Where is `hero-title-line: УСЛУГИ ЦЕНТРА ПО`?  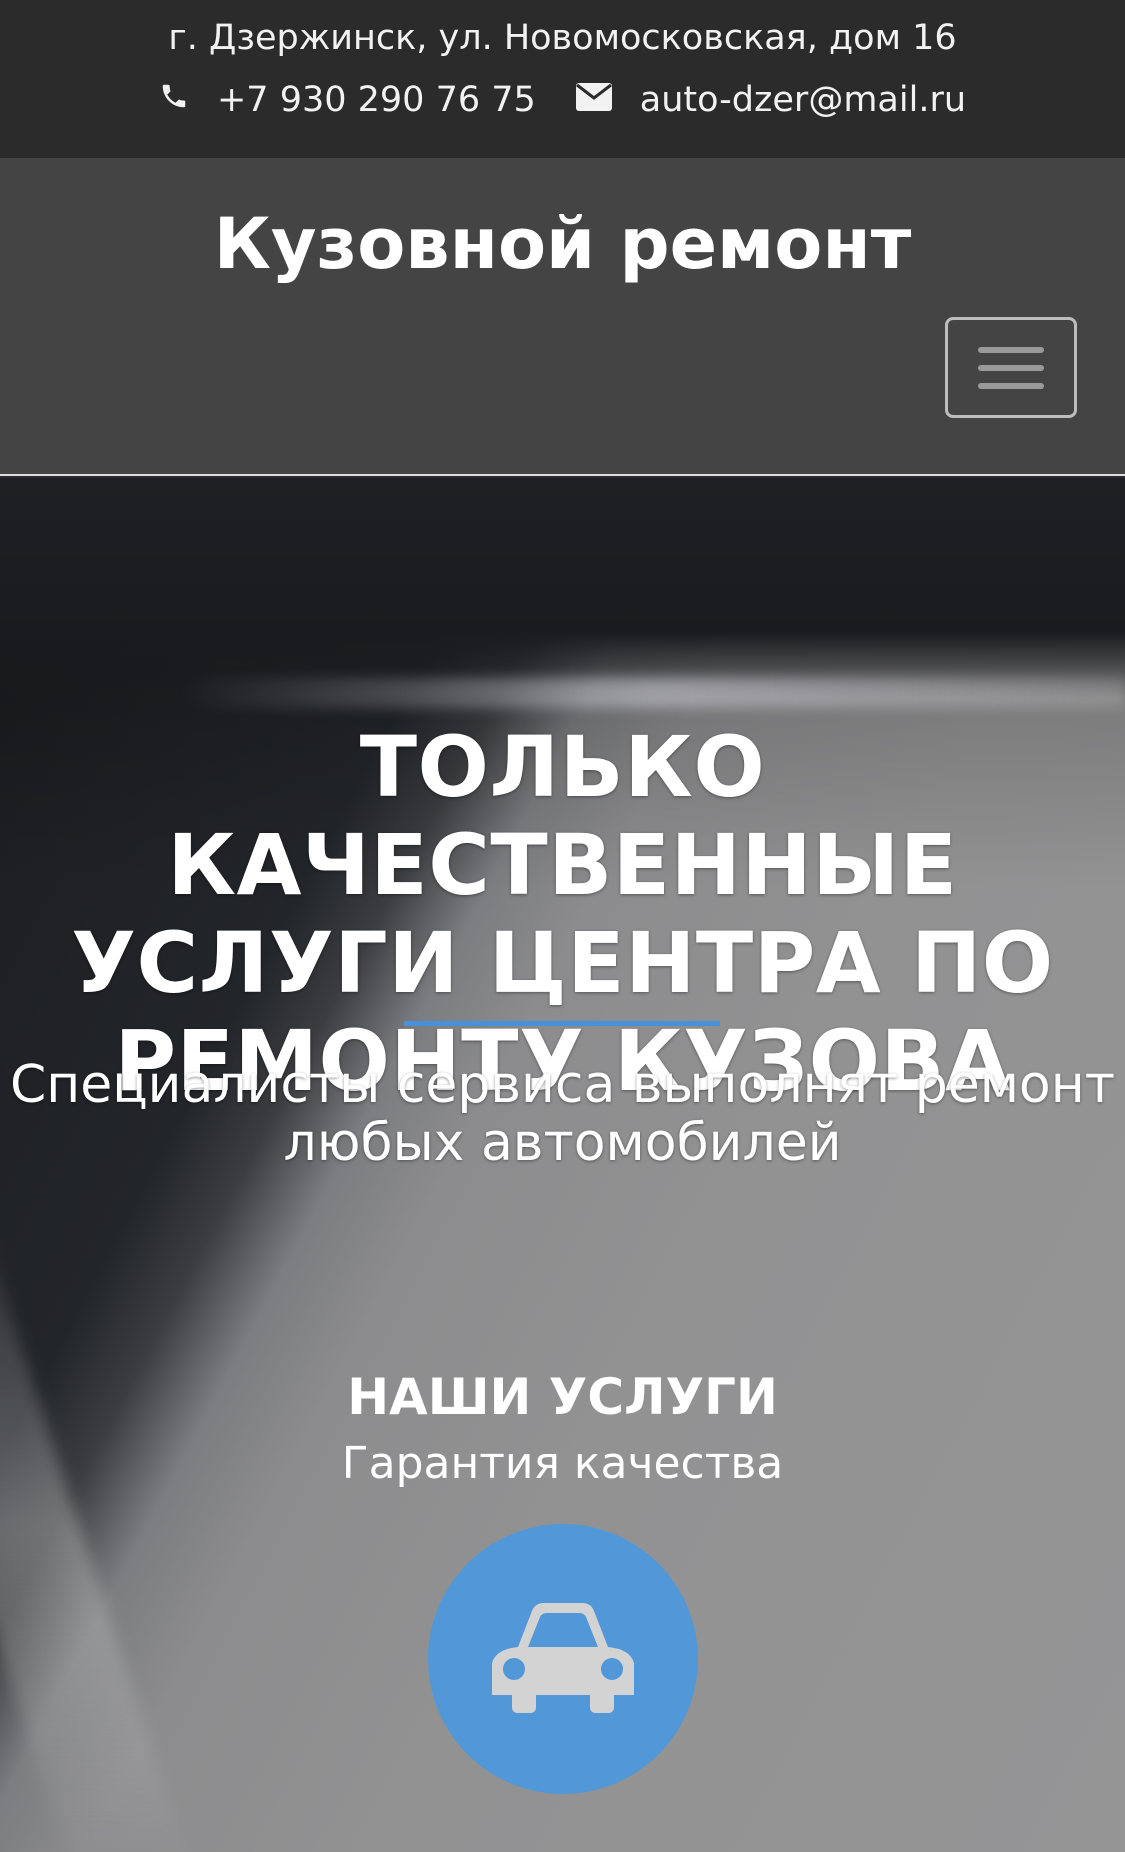
hero-title-line: УСЛУГИ ЦЕНТРА ПО is located at coordinates (562, 963).